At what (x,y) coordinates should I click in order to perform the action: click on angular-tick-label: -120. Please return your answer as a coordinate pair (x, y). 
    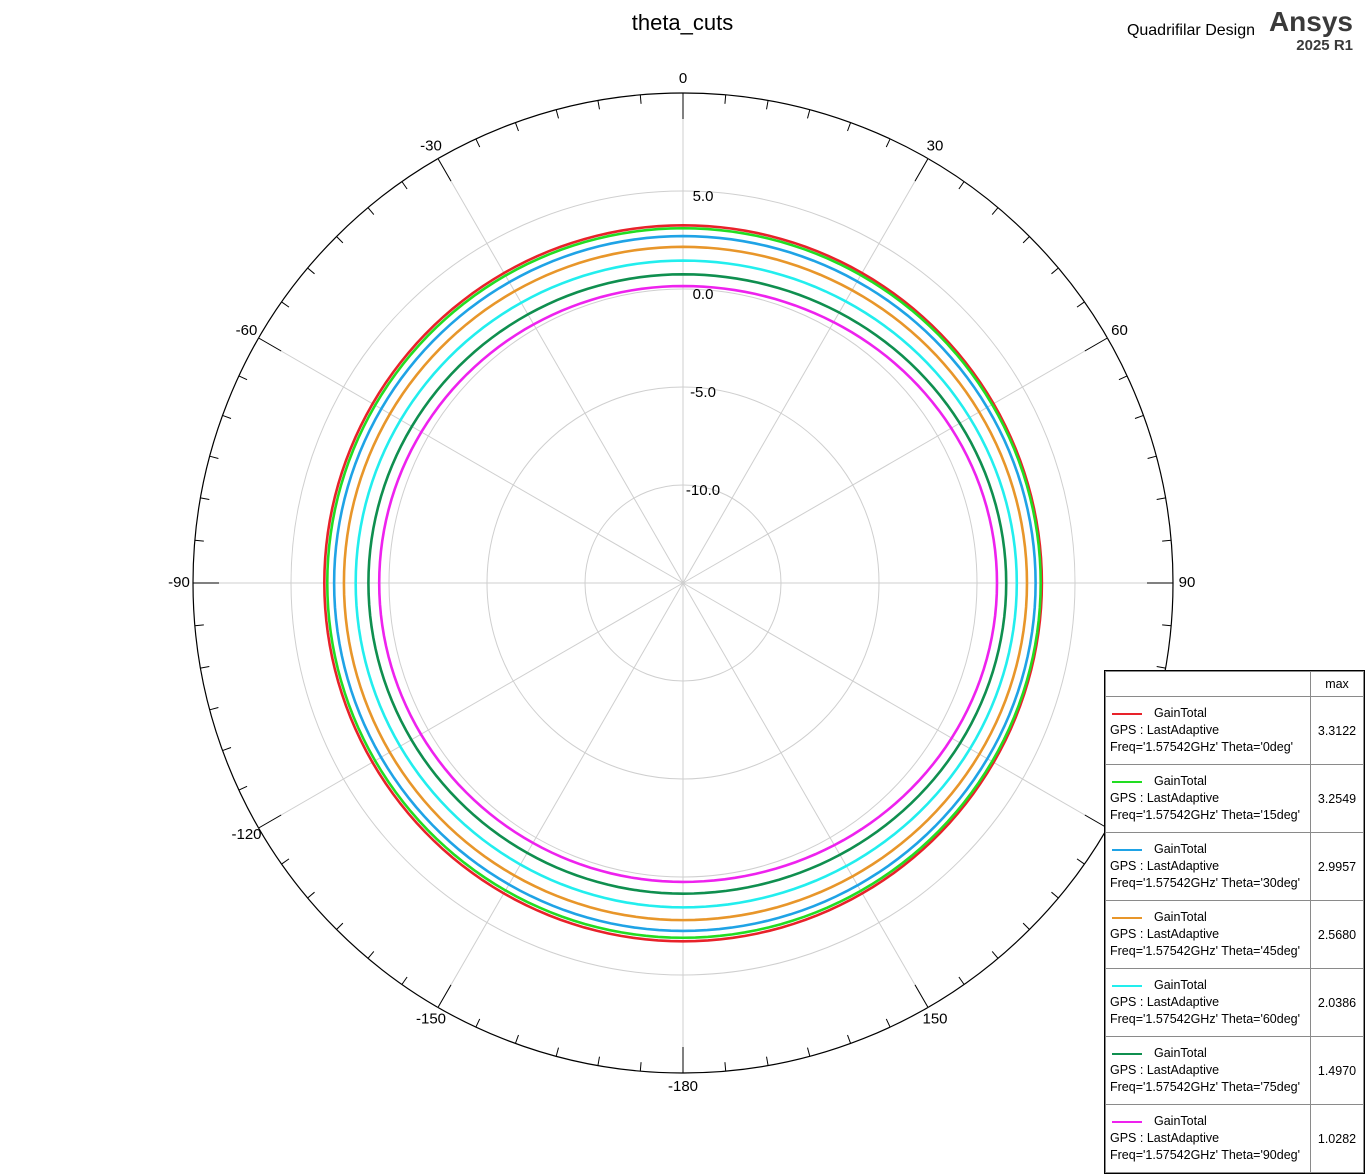
    Looking at the image, I should click on (247, 834).